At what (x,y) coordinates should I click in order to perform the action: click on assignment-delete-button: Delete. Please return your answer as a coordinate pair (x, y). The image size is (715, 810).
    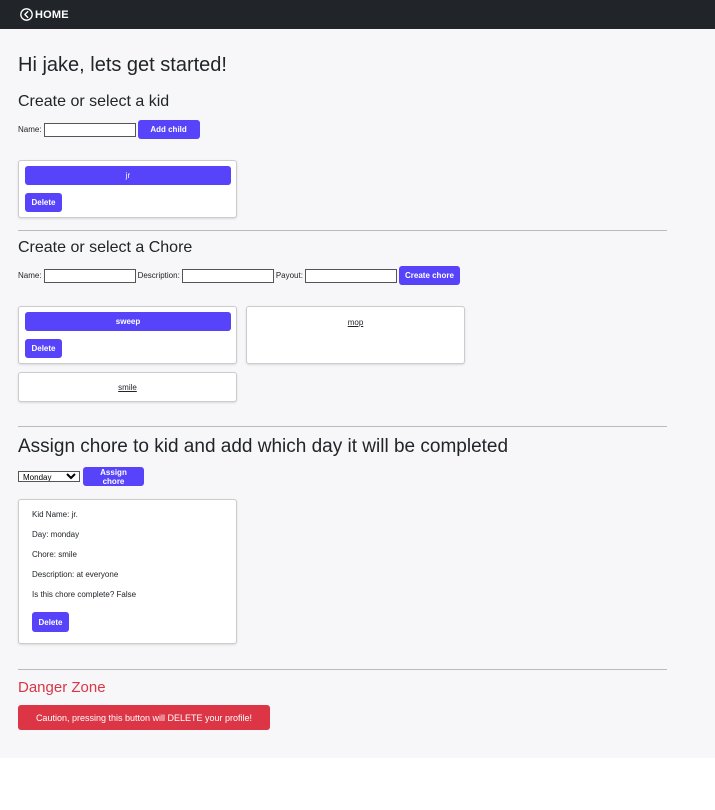
    Looking at the image, I should click on (50, 622).